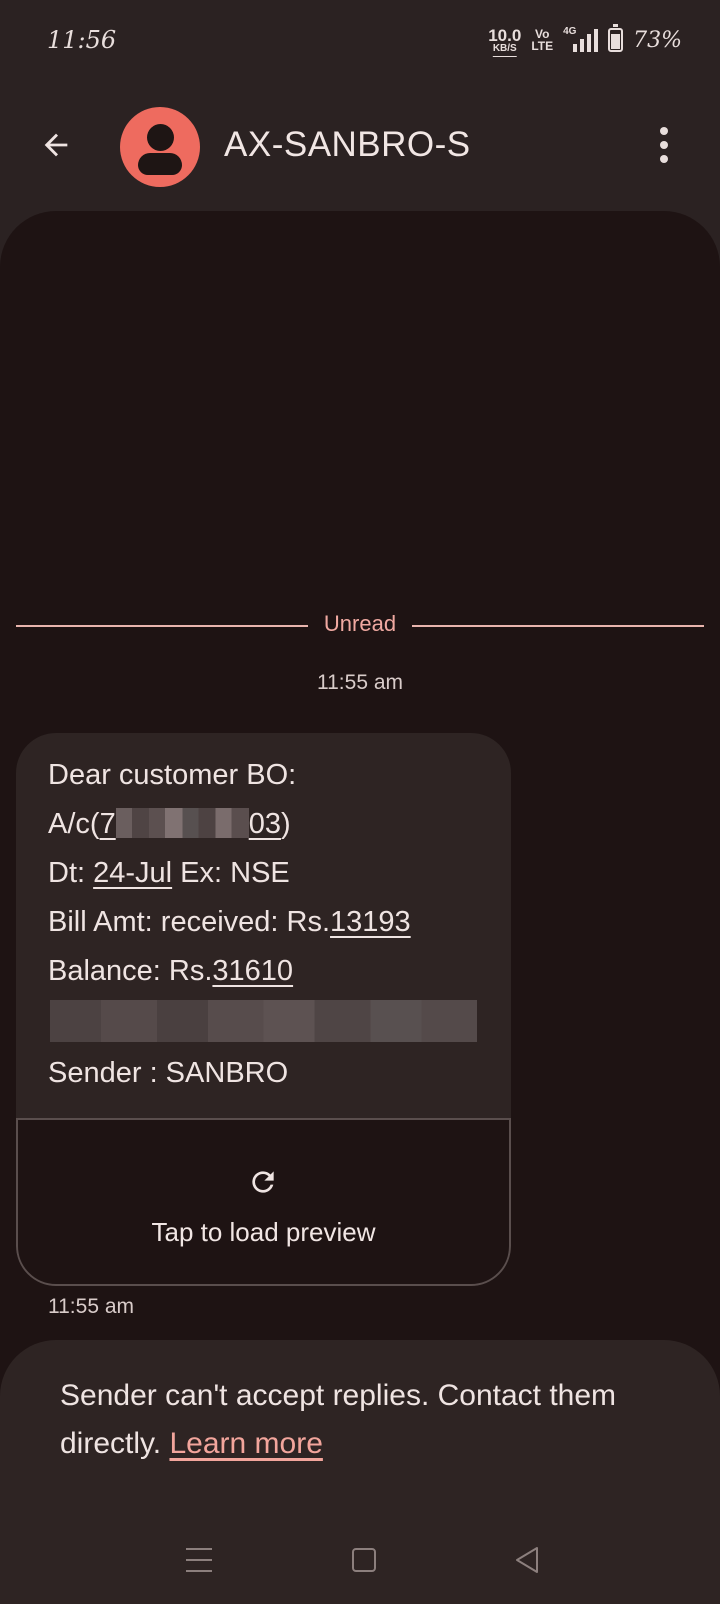 This screenshot has width=720, height=1604. What do you see at coordinates (199, 1560) in the screenshot?
I see `recent-apps-icon` at bounding box center [199, 1560].